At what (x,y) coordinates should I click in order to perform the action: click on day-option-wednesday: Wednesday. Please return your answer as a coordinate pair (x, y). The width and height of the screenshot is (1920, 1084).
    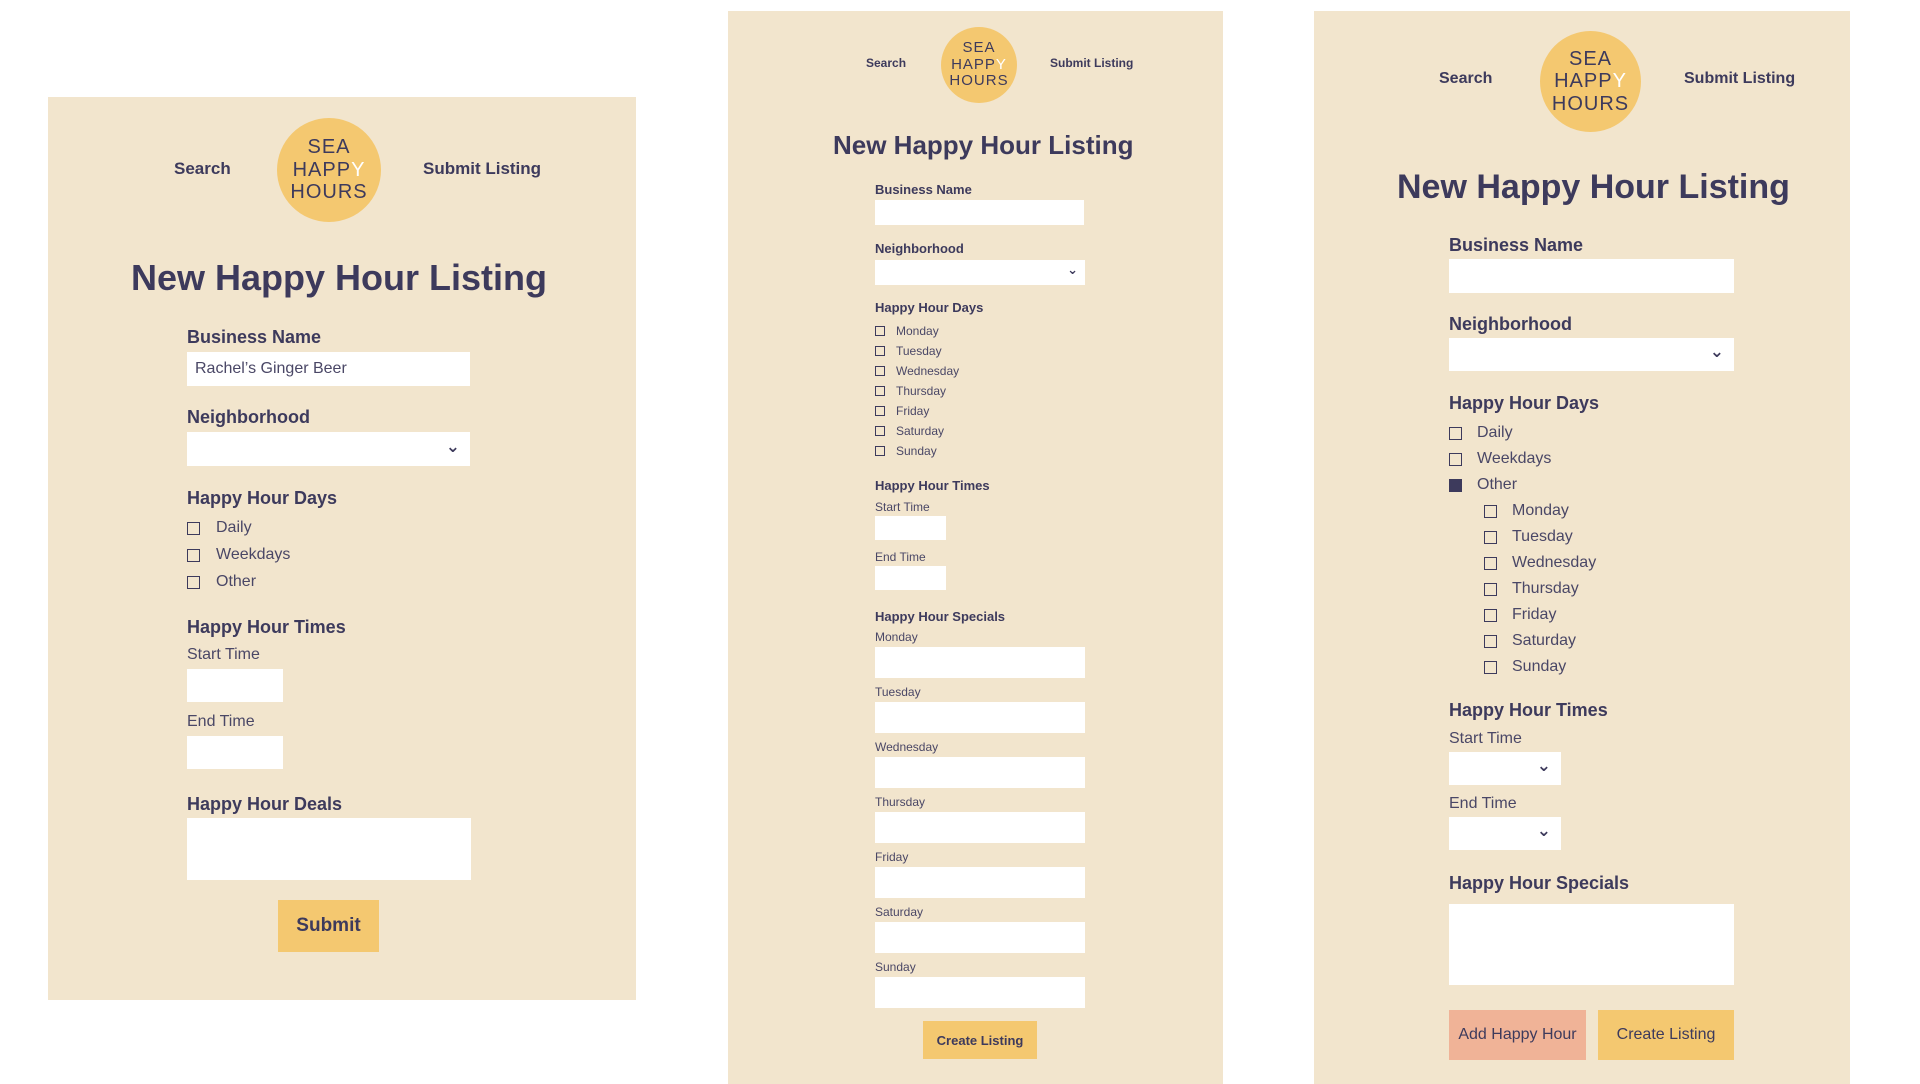
    Looking at the image, I should click on (917, 371).